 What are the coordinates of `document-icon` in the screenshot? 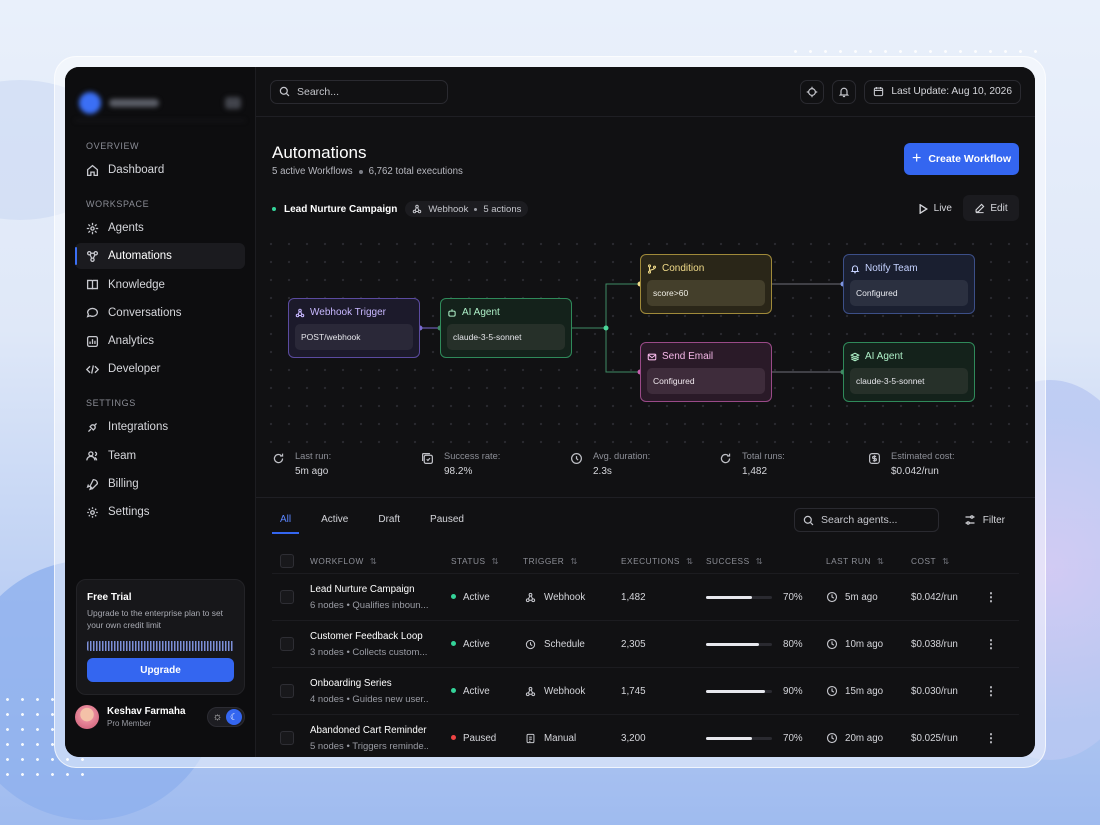 It's located at (530, 738).